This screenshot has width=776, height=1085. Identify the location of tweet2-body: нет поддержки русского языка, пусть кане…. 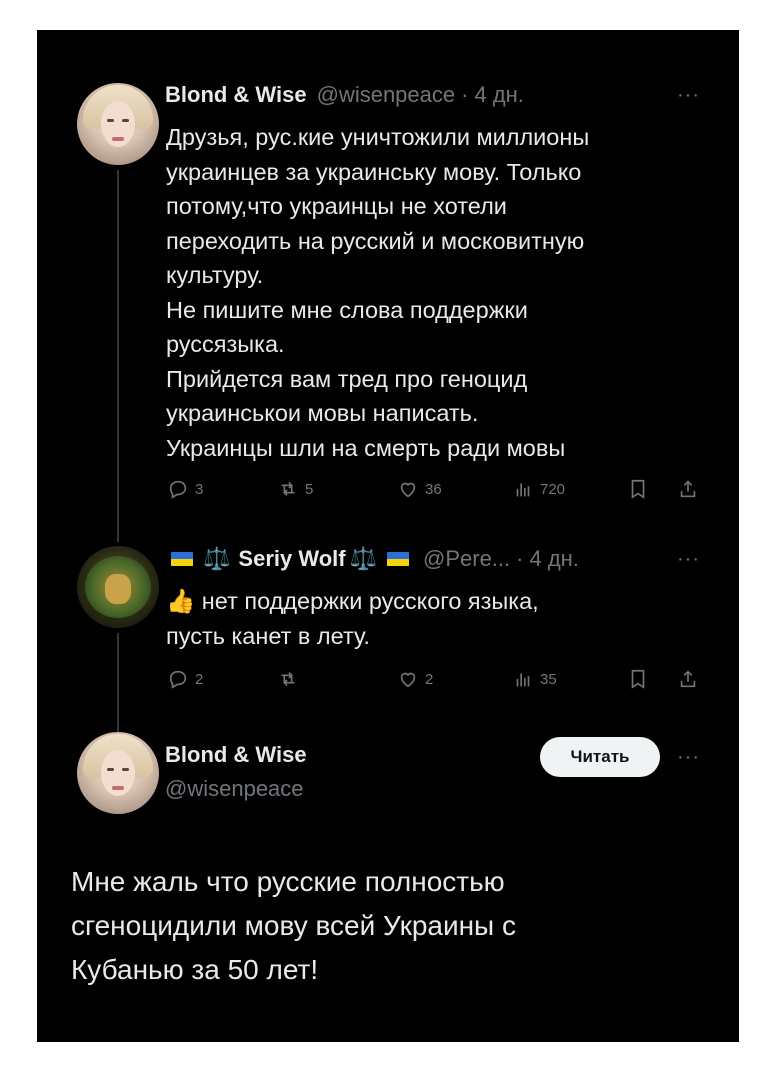
(352, 618).